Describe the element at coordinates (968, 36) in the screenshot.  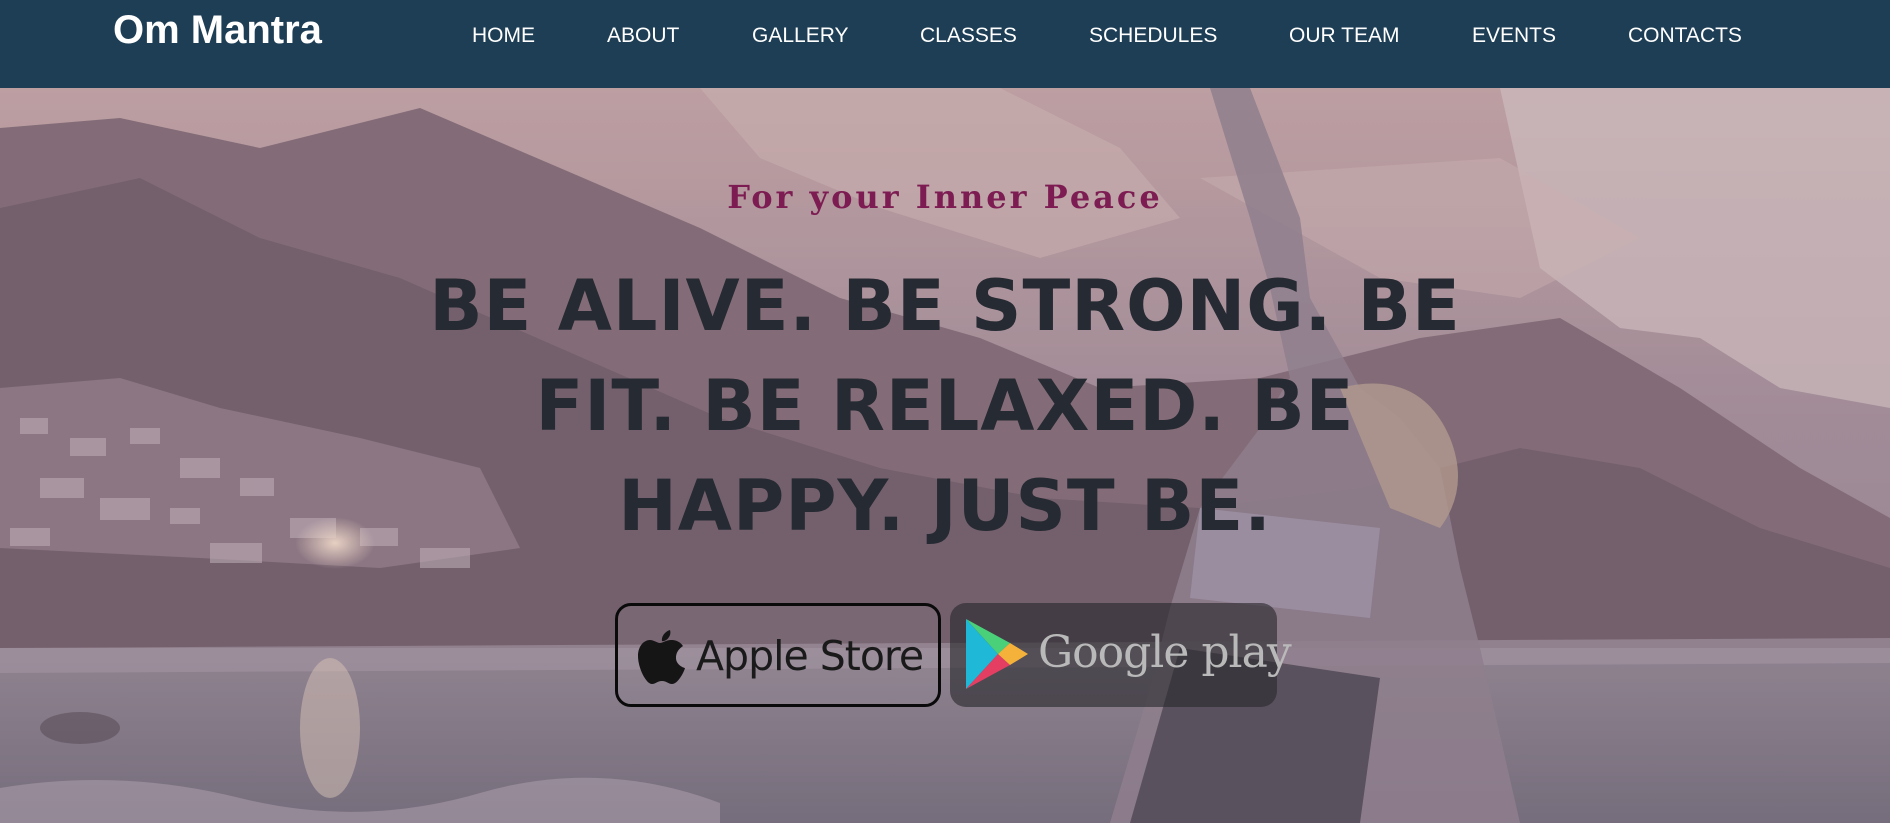
I see `nav-link-classes: CLASSES` at that location.